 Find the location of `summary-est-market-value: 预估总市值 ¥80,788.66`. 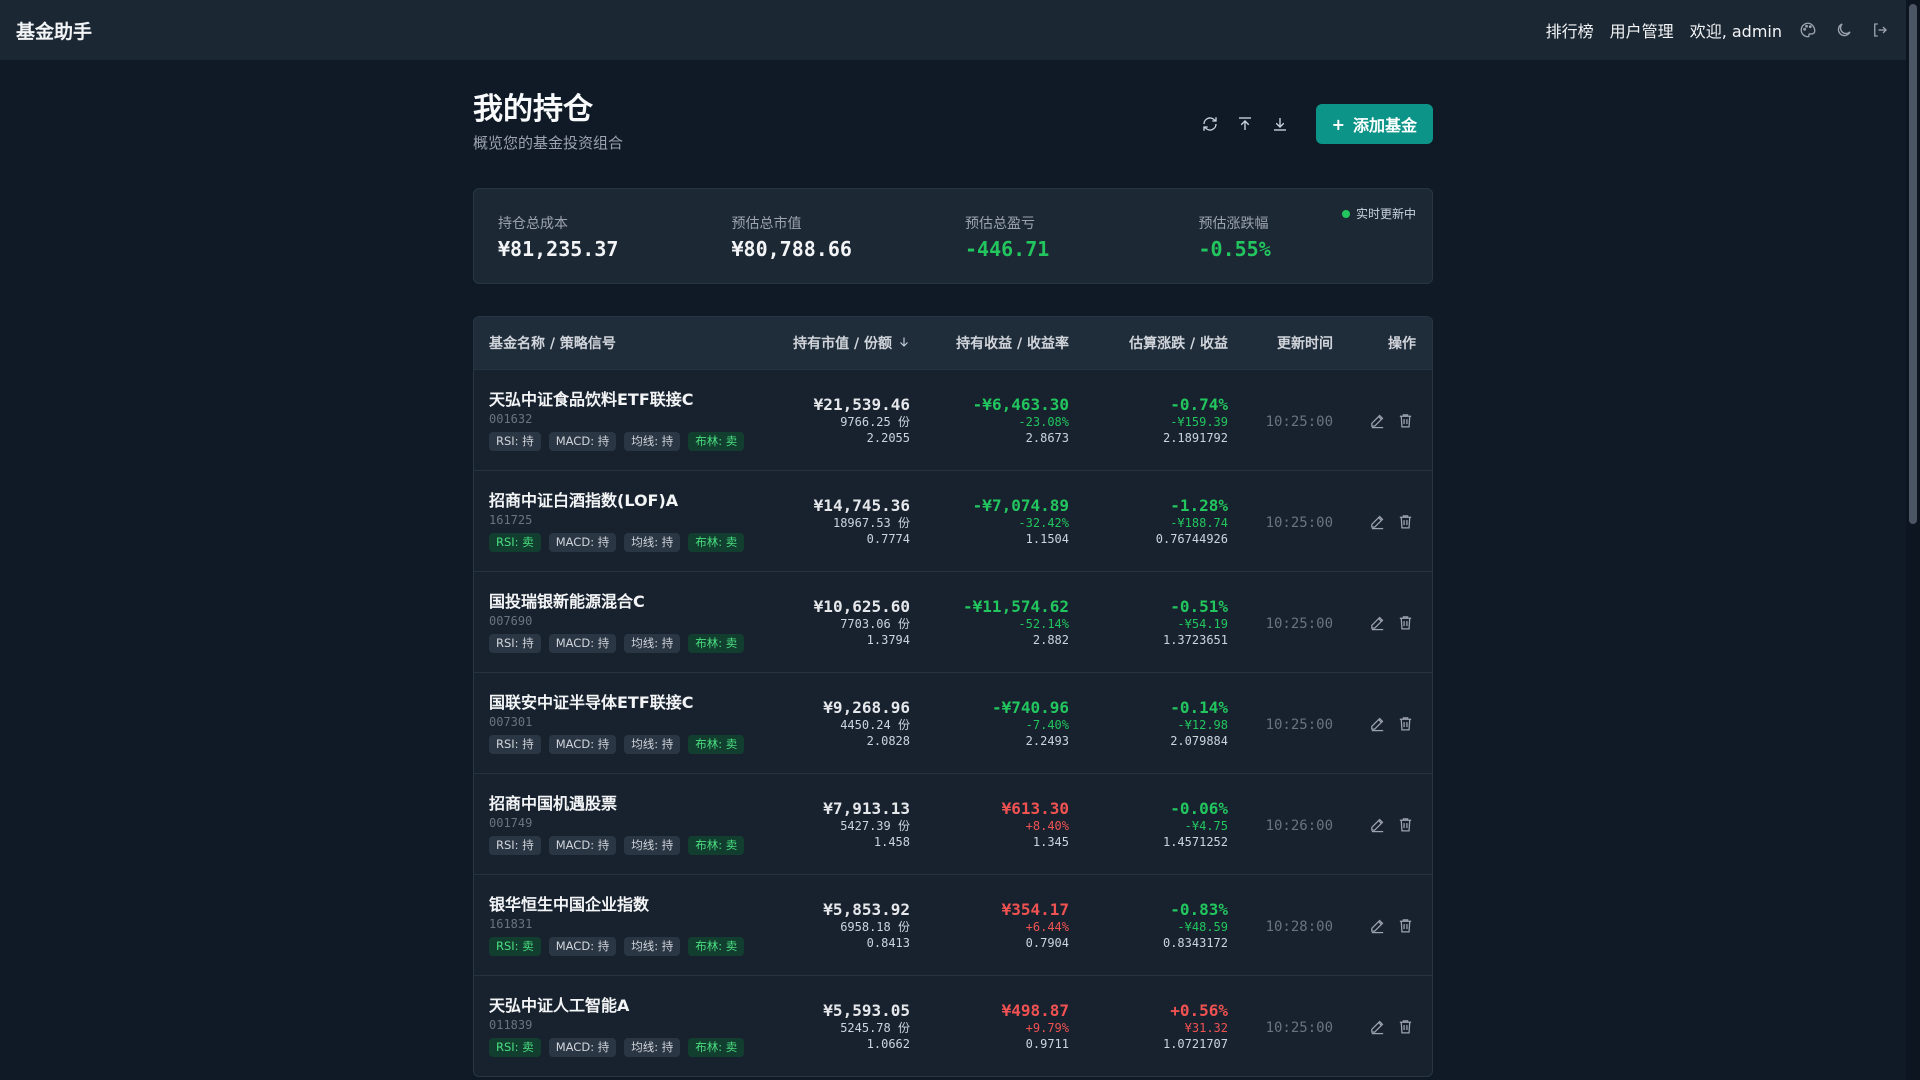

summary-est-market-value: 预估总市值 ¥80,788.66 is located at coordinates (849, 248).